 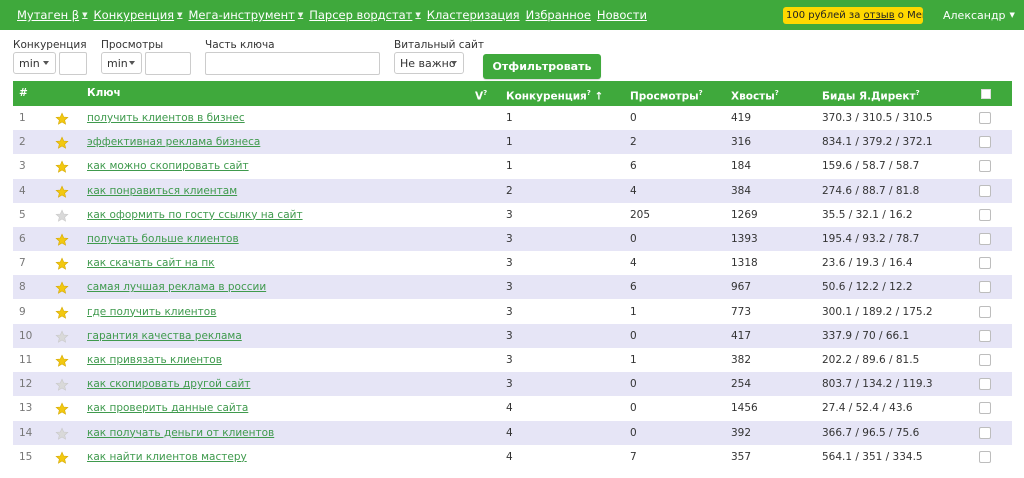 What do you see at coordinates (138, 15) in the screenshot?
I see `nav-item: Конкуренция ▼` at bounding box center [138, 15].